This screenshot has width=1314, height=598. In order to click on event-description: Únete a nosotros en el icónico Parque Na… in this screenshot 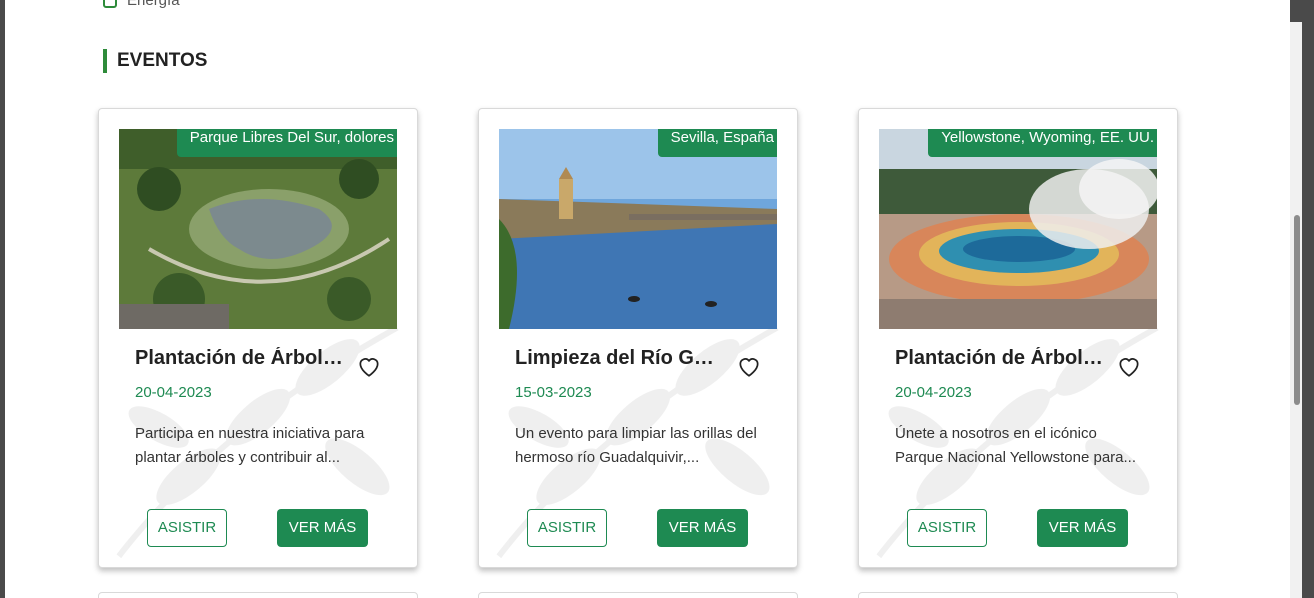, I will do `click(1015, 445)`.